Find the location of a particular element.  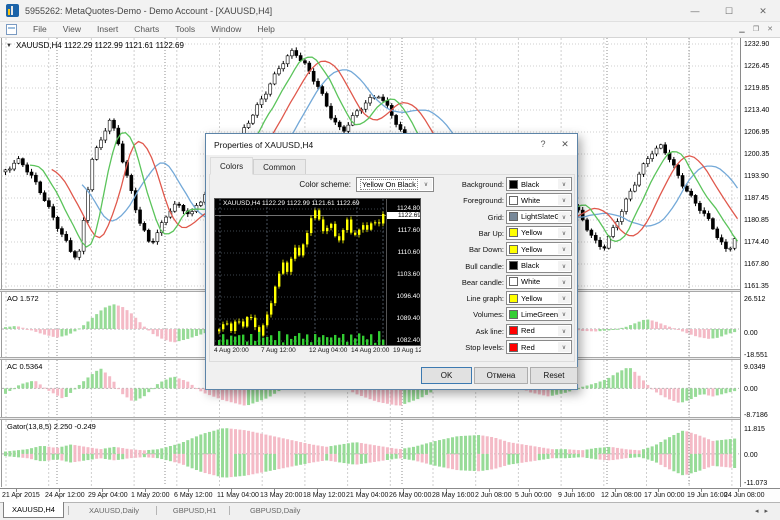

indicator-scale-label: -8.7186 is located at coordinates (756, 415).